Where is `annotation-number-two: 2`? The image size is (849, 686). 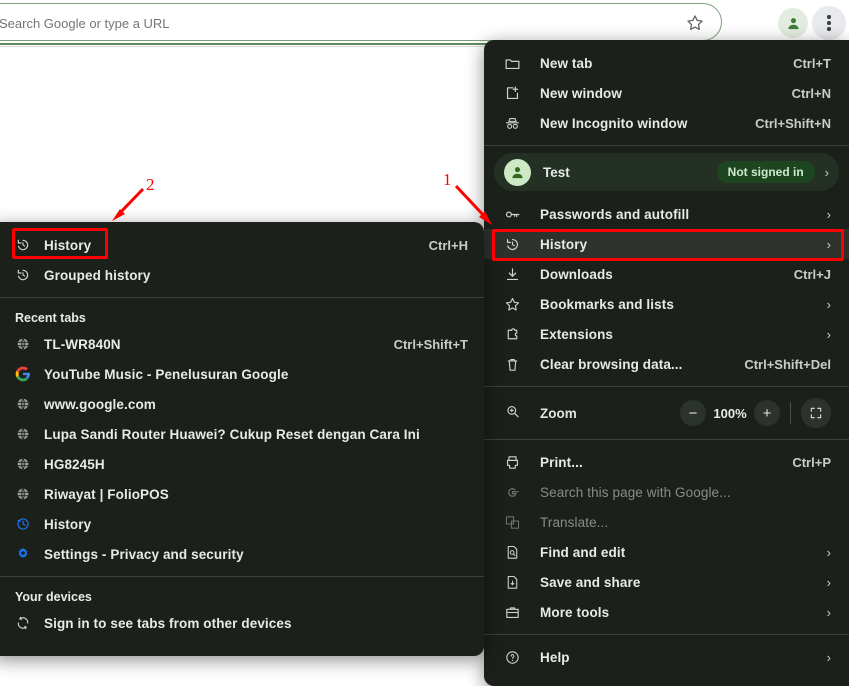
annotation-number-two: 2 is located at coordinates (150, 184).